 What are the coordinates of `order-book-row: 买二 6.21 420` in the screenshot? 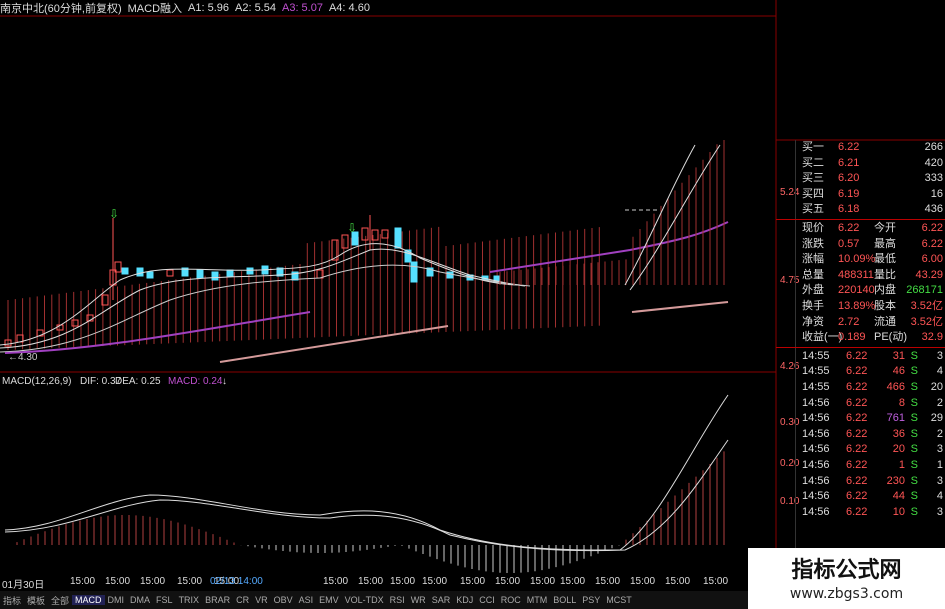 It's located at (860, 164).